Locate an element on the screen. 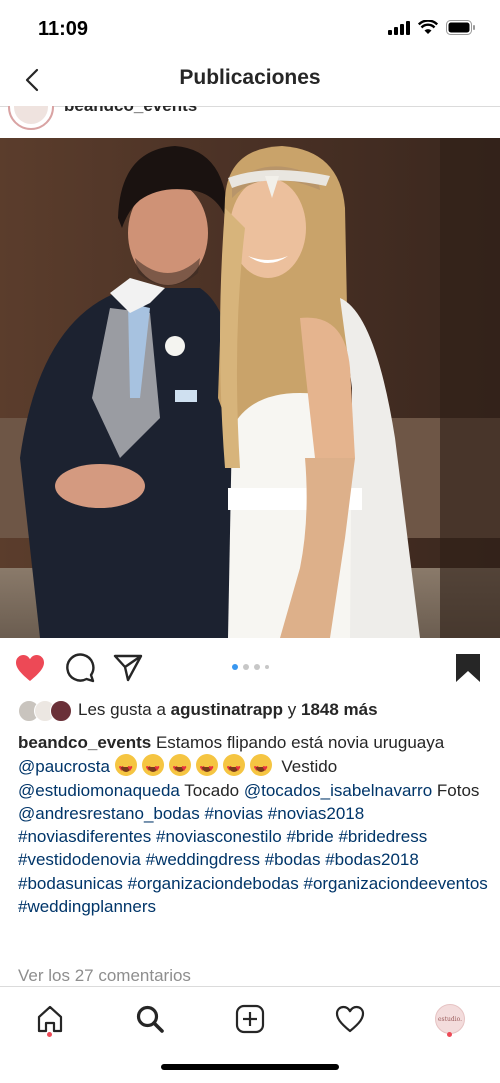 Image resolution: width=500 pixels, height=1083 pixels. post-actions is located at coordinates (250, 668).